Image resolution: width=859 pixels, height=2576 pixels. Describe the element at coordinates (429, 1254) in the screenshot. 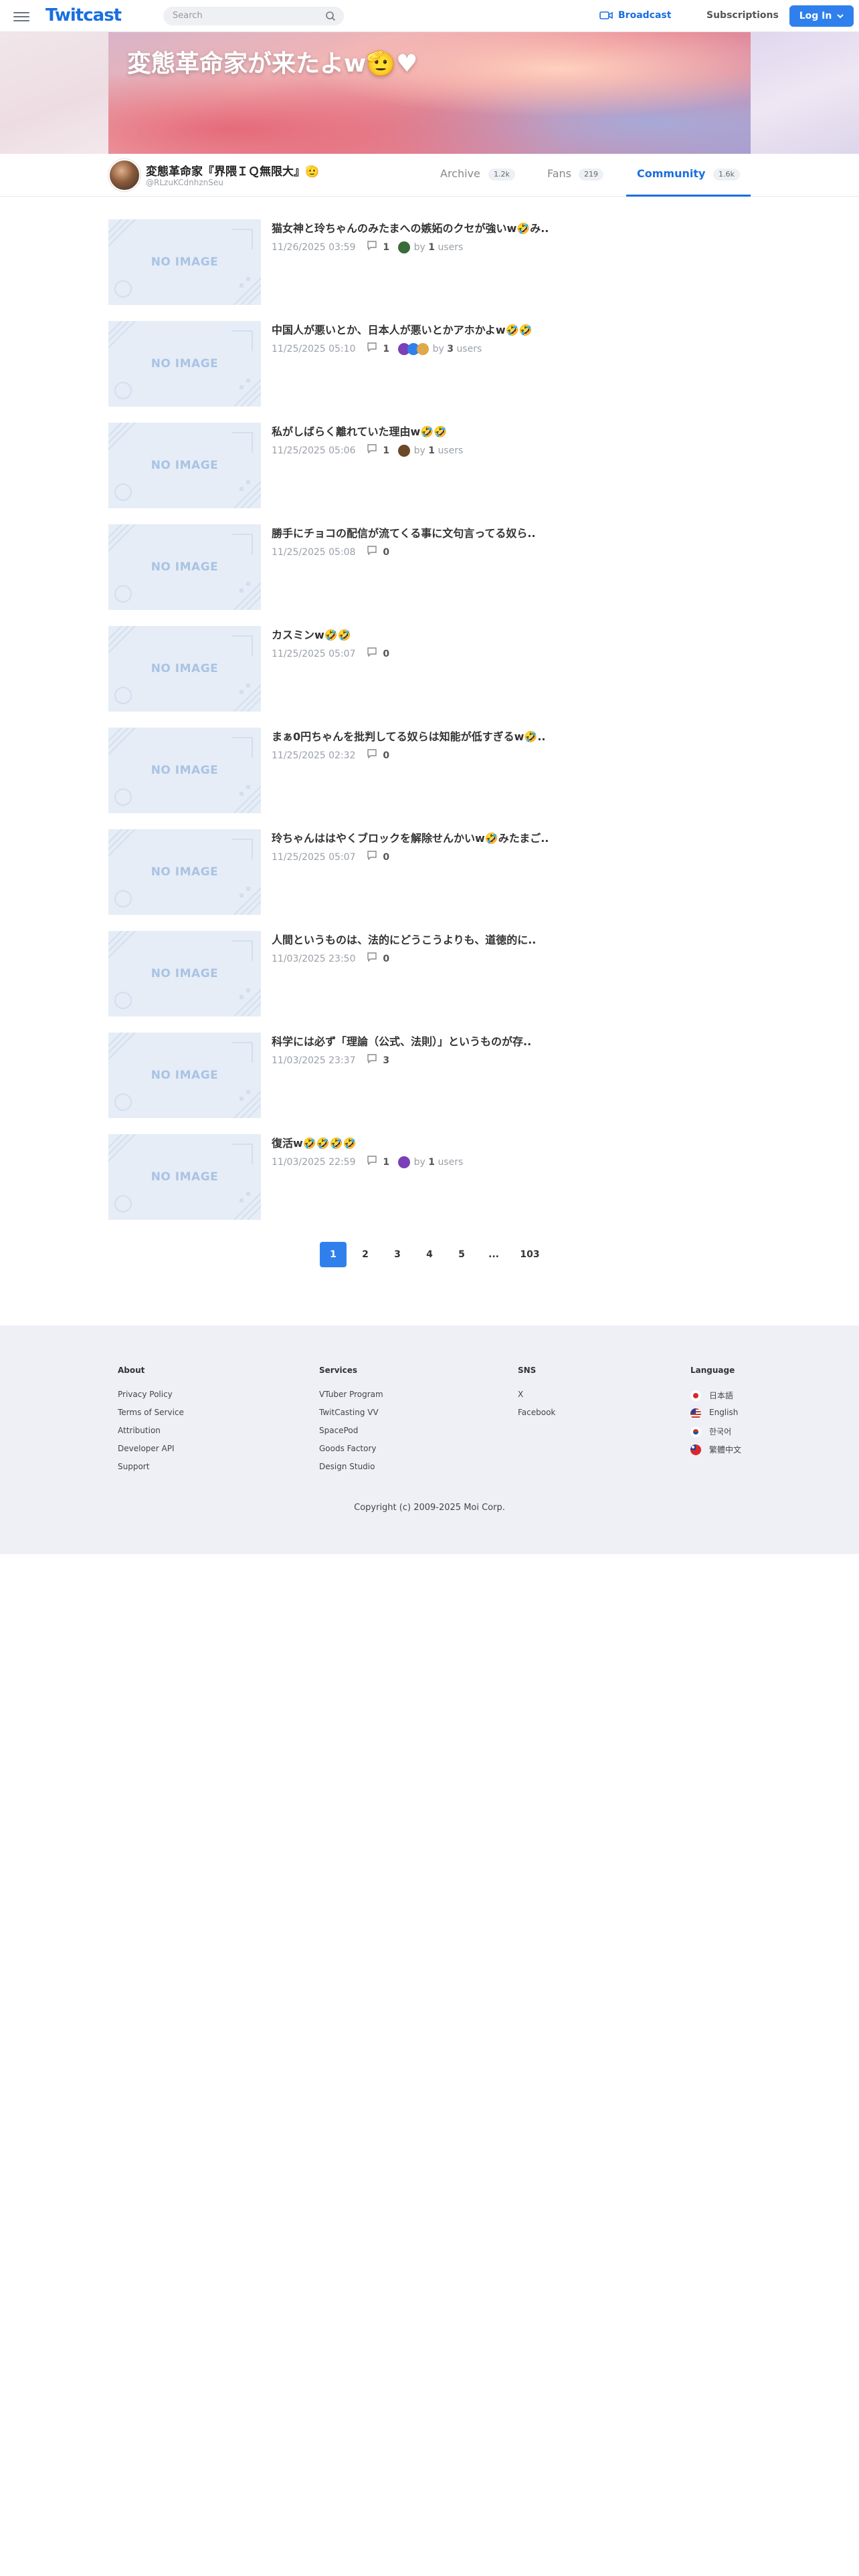

I see `page-4-button: 4` at that location.